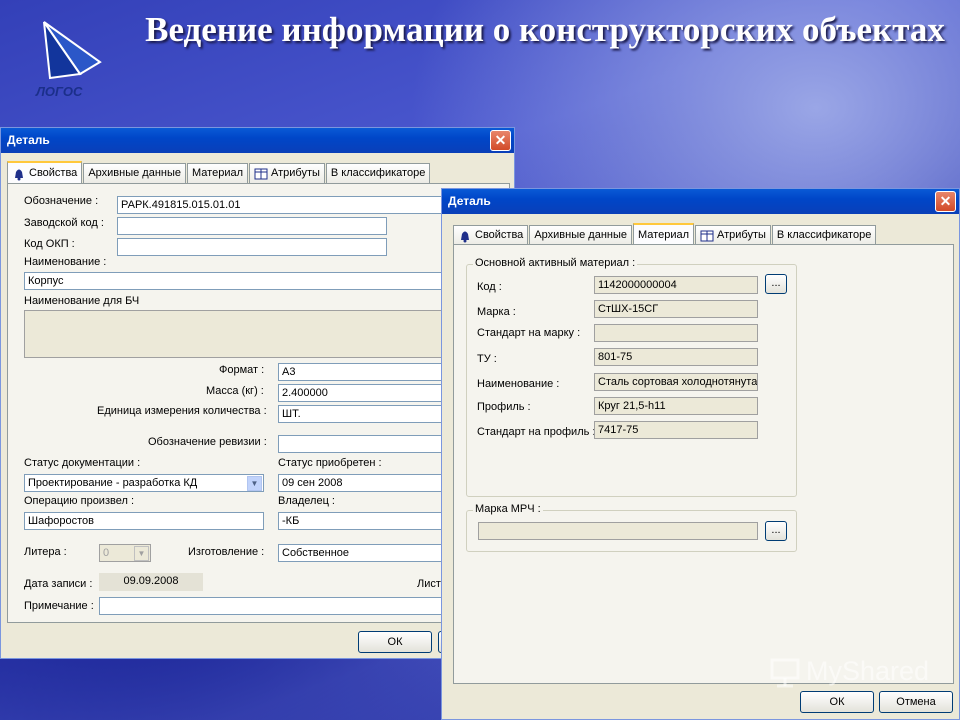 The image size is (960, 720). Describe the element at coordinates (489, 287) in the screenshot. I see `code-label: Код :` at that location.